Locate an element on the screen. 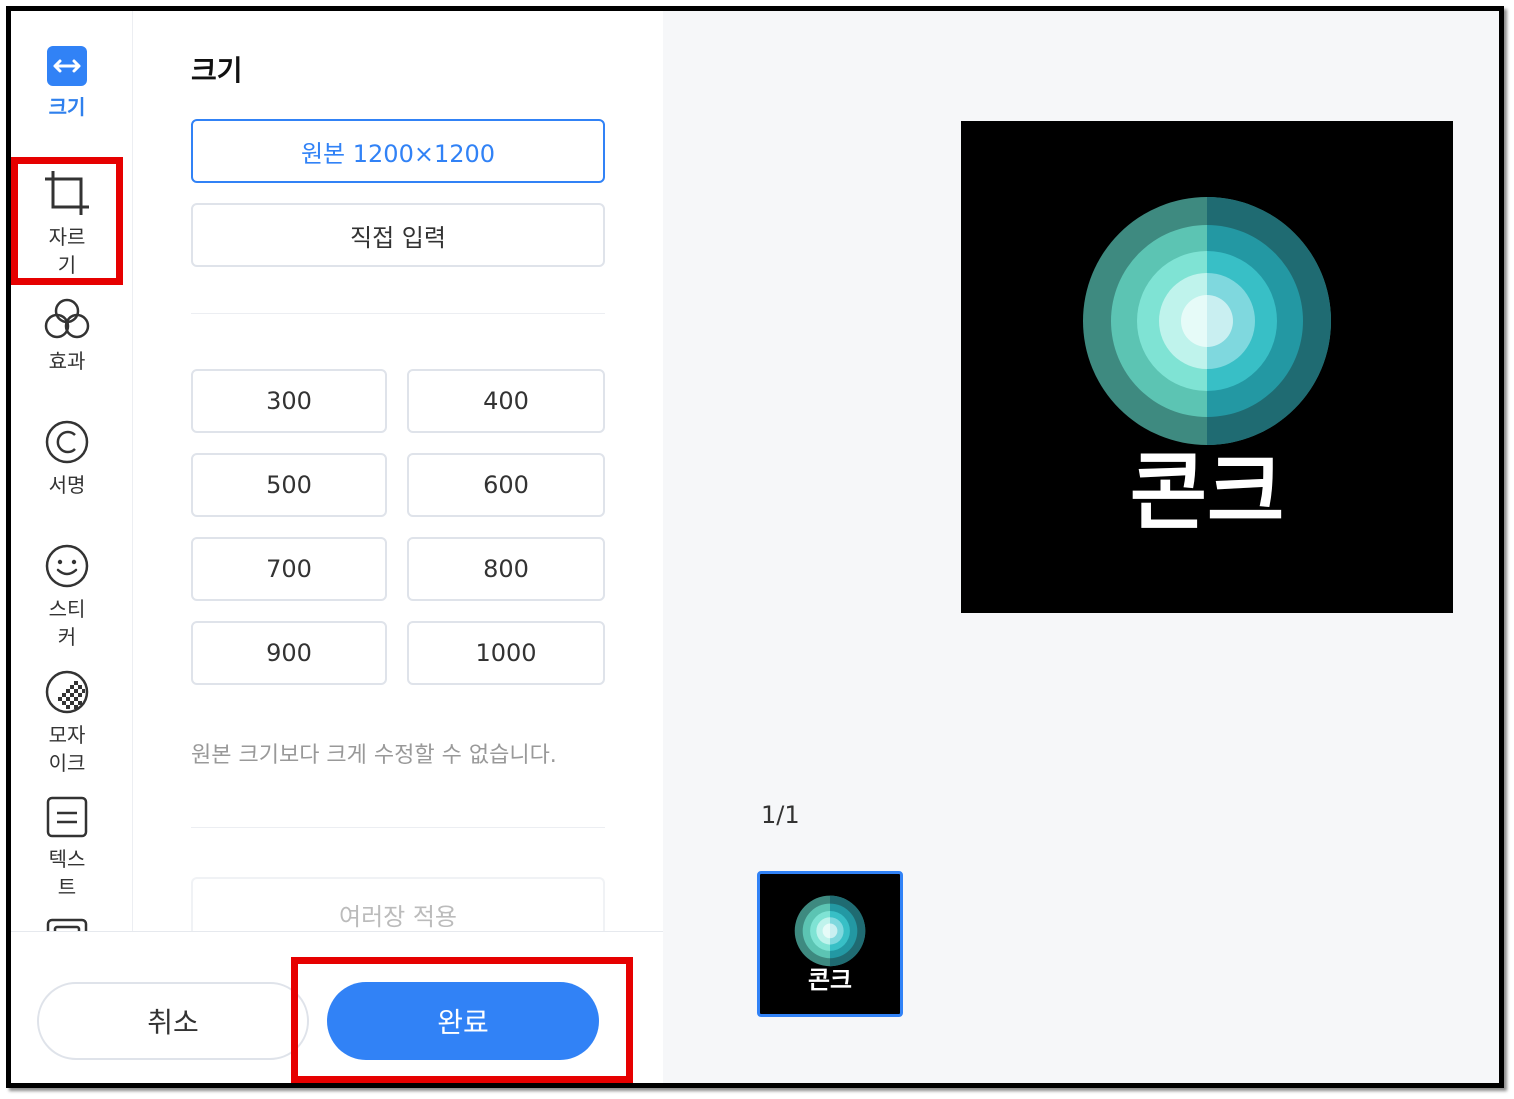 This screenshot has width=1514, height=1099. smiley-icon is located at coordinates (67, 566).